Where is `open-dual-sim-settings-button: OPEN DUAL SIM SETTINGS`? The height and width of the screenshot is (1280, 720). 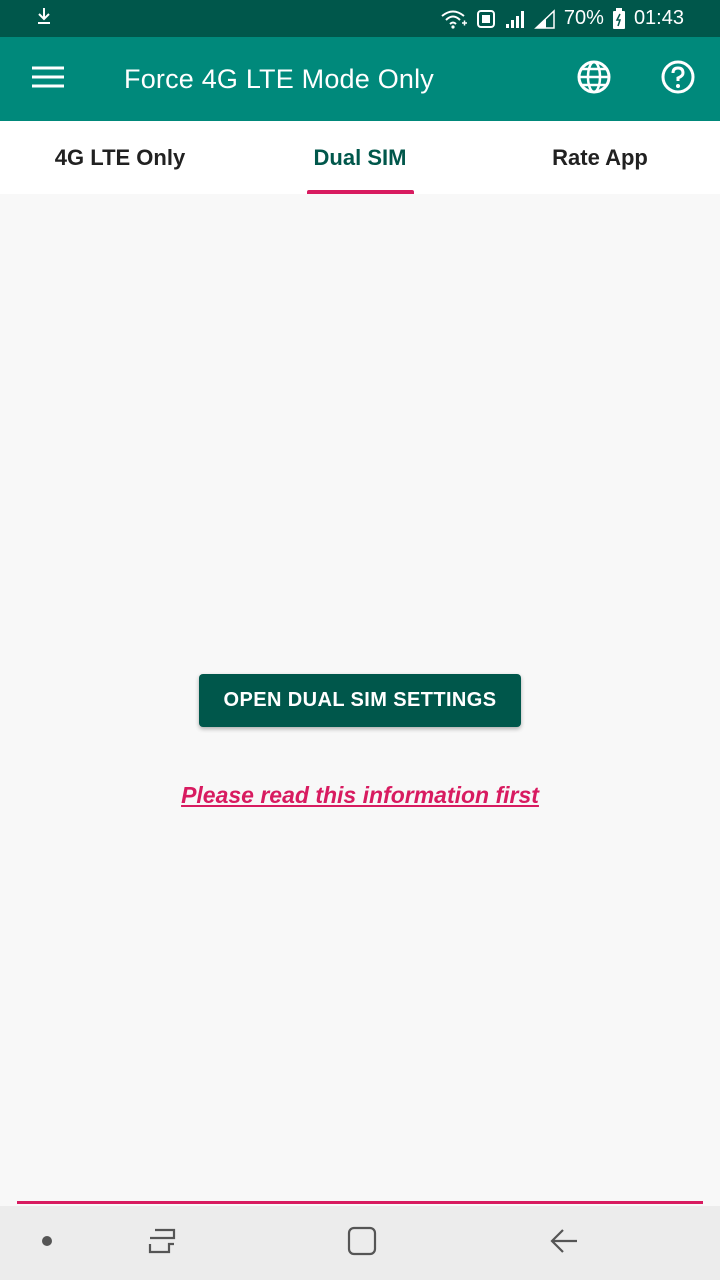
open-dual-sim-settings-button: OPEN DUAL SIM SETTINGS is located at coordinates (360, 700).